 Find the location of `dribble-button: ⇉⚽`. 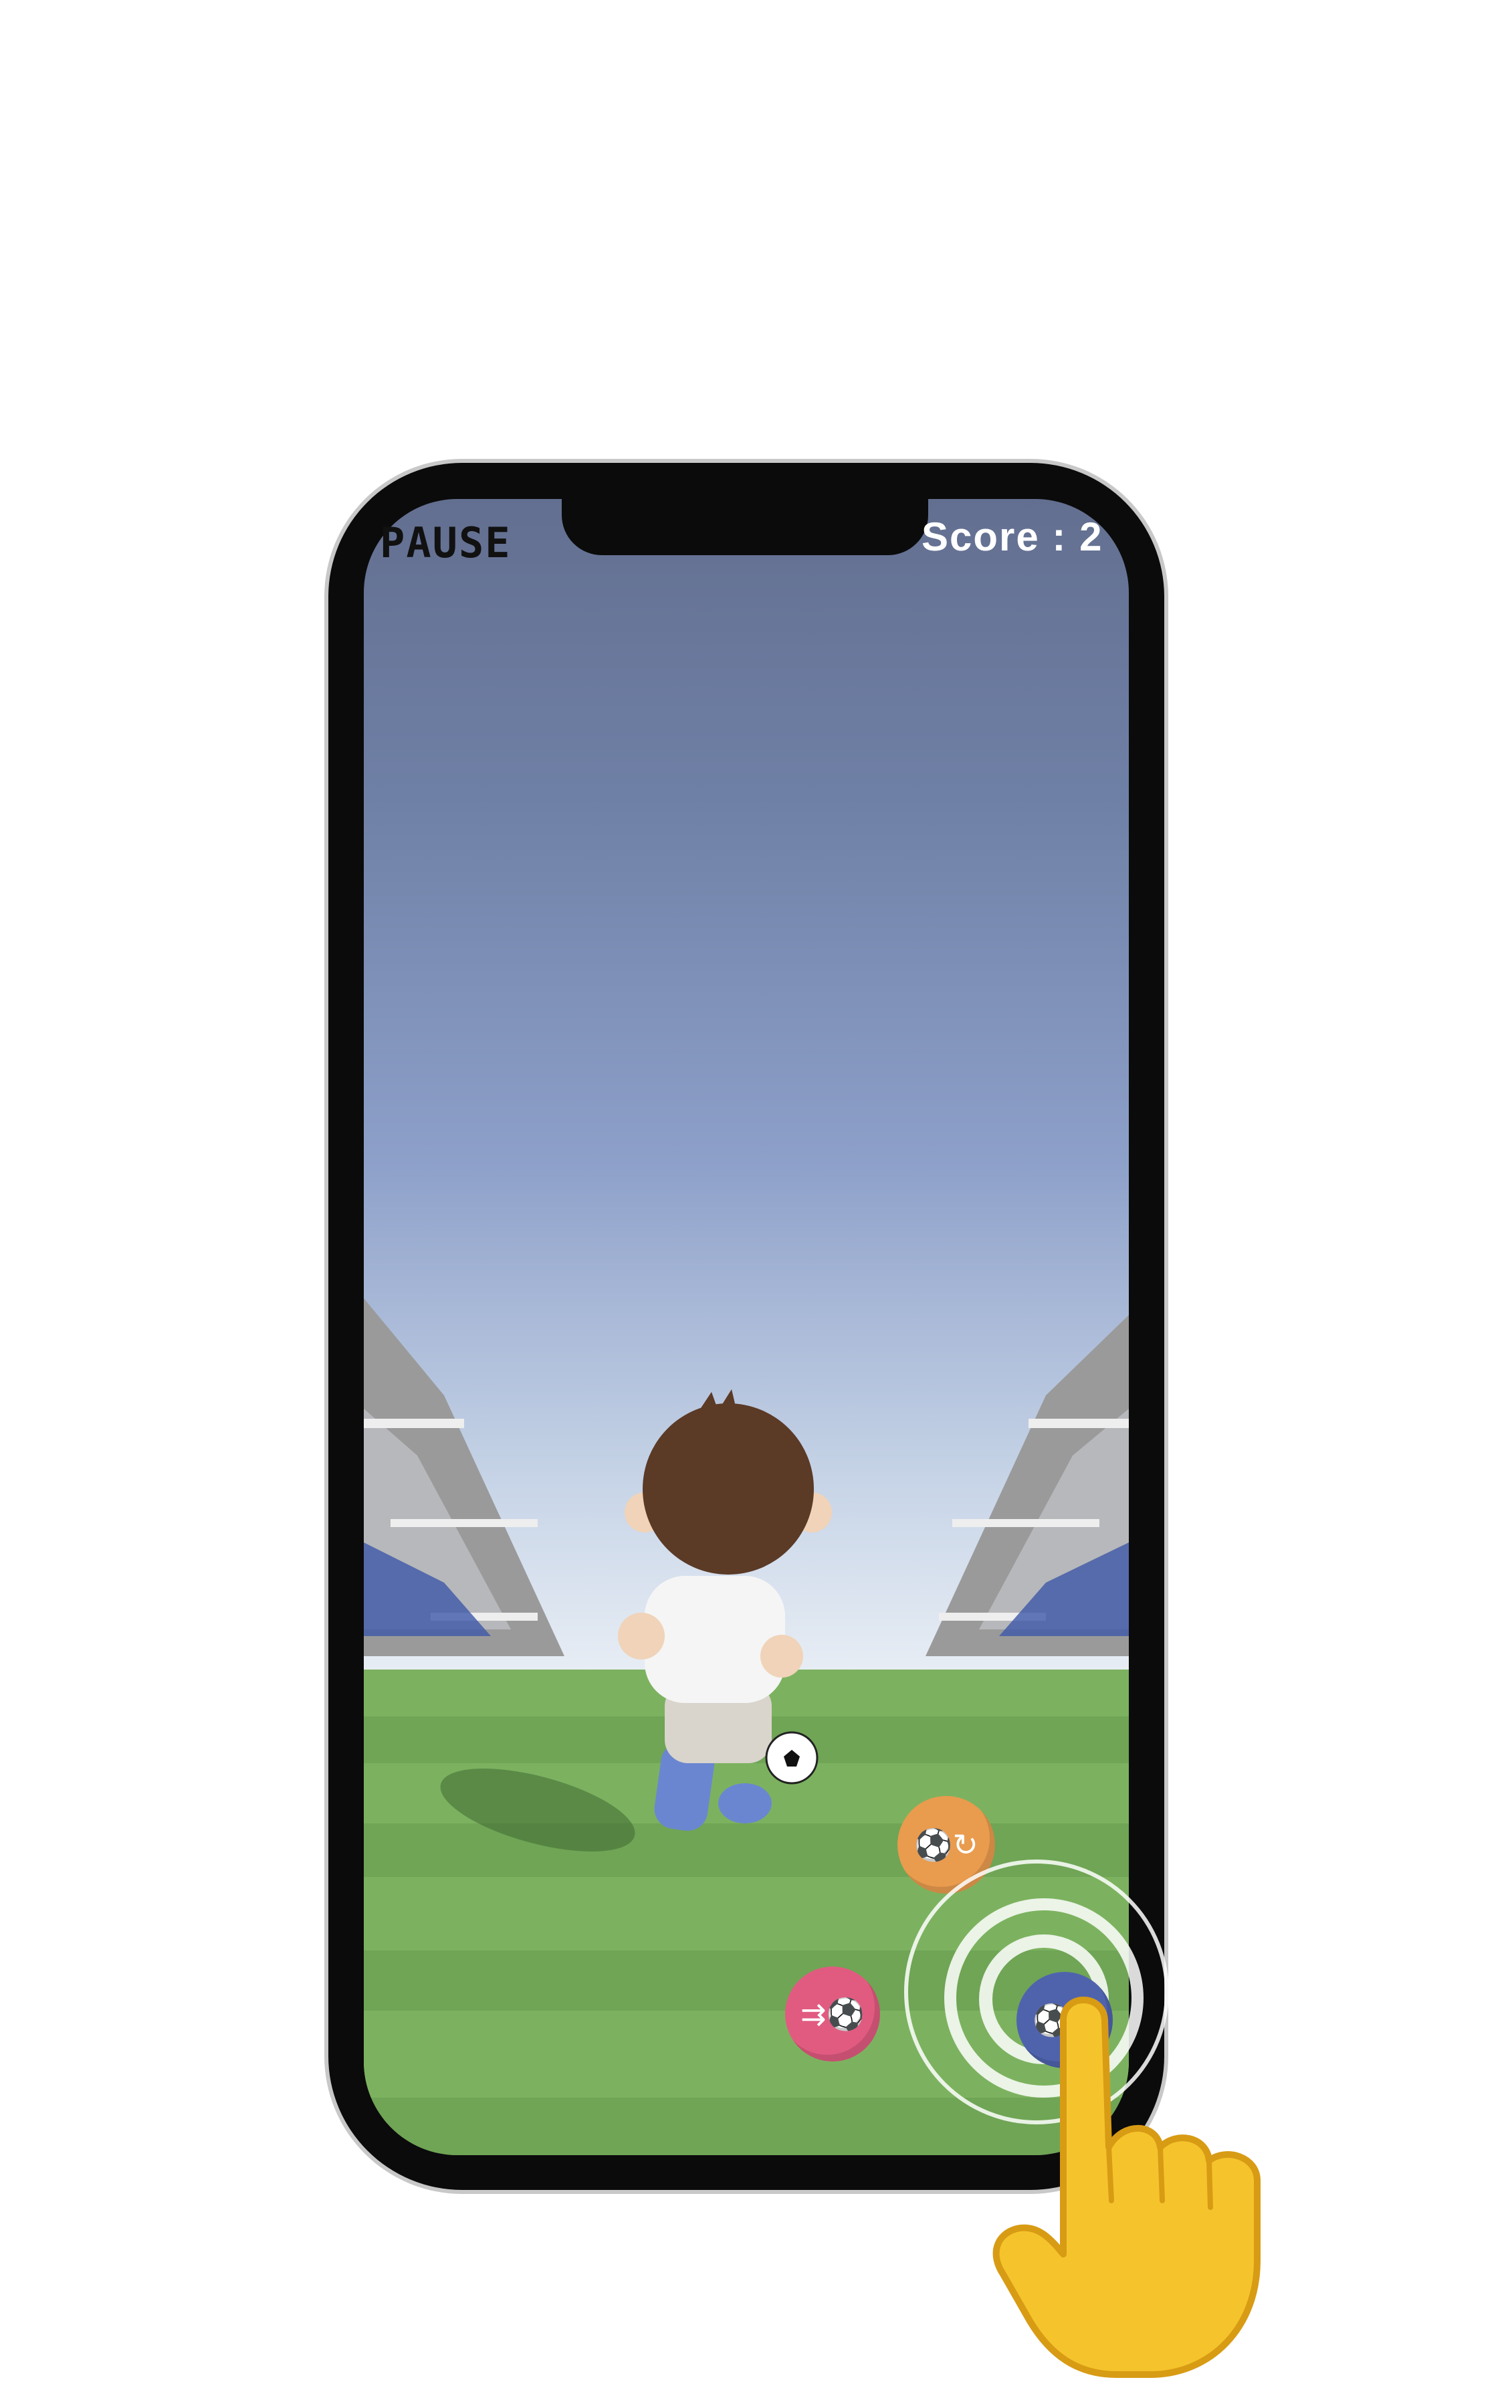

dribble-button: ⇉⚽ is located at coordinates (832, 2014).